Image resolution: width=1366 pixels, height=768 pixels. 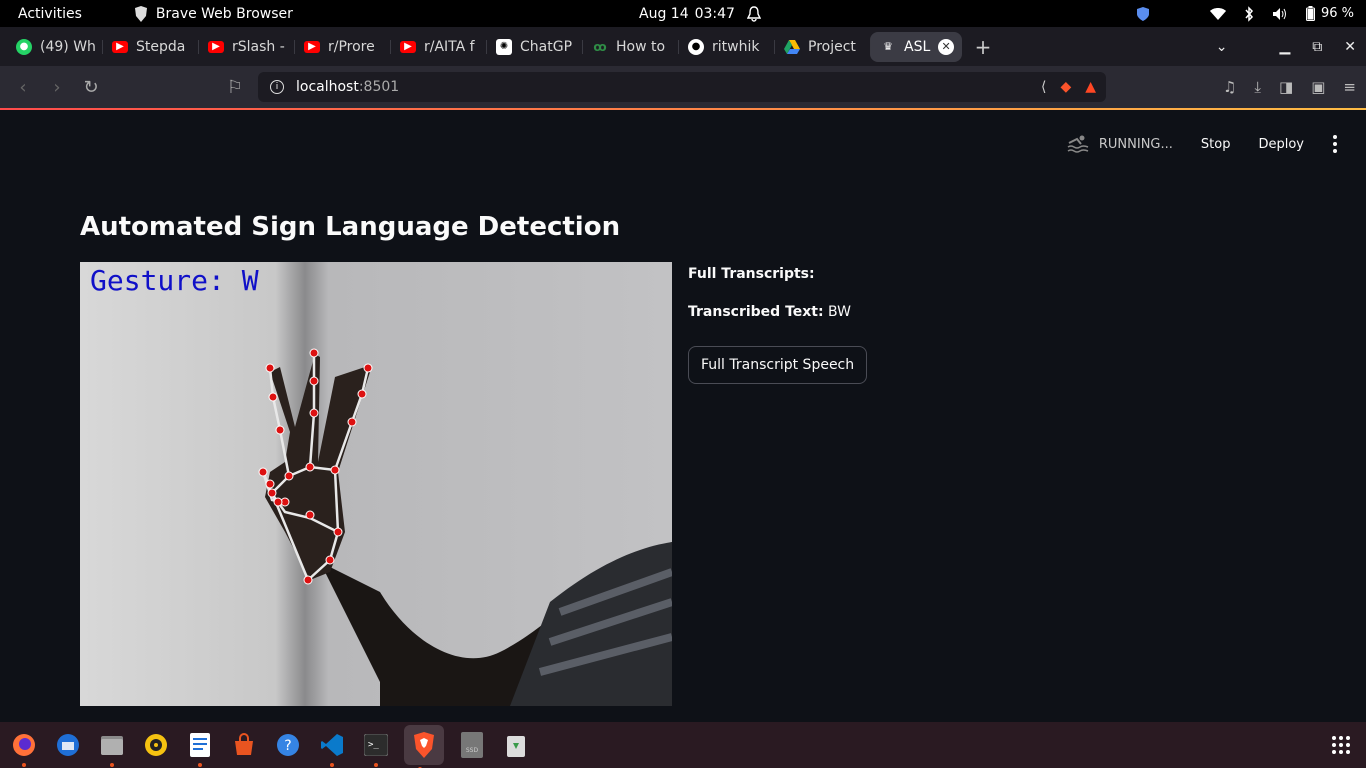 I want to click on main-menu-icon, so click(x=1335, y=144).